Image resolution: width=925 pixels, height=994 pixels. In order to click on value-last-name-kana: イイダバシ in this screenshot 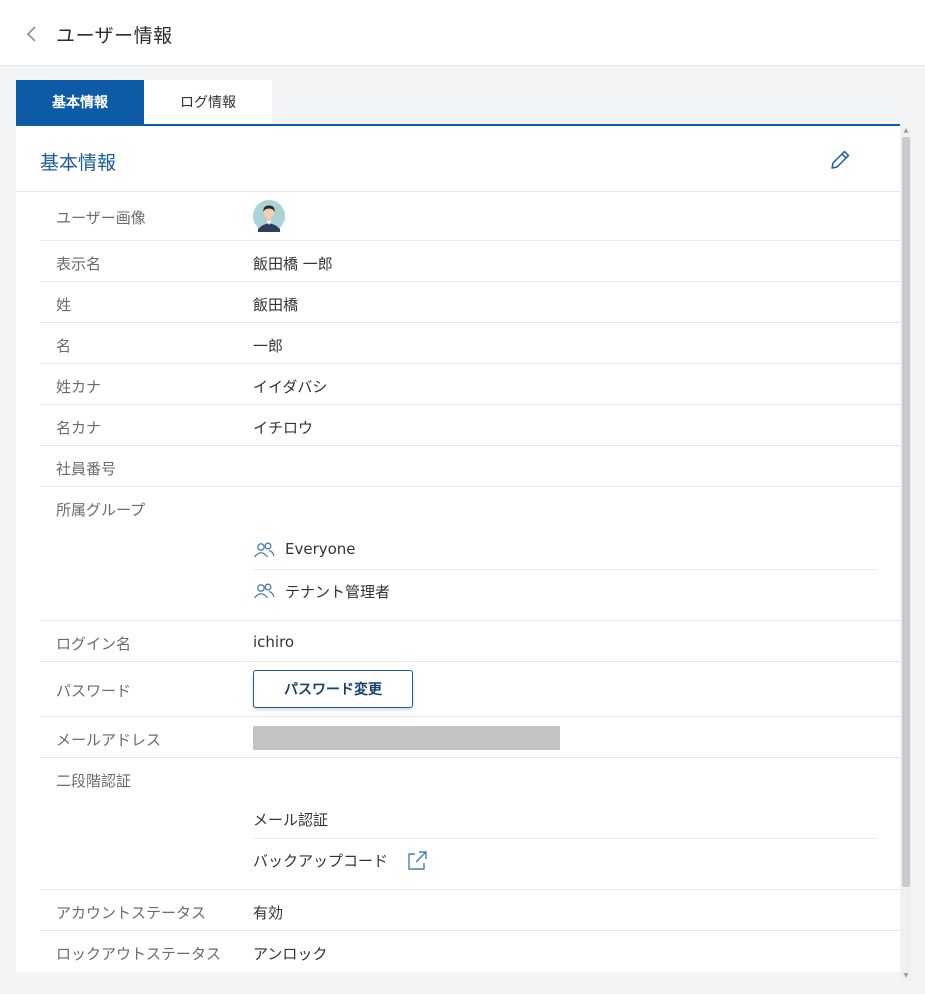, I will do `click(290, 387)`.